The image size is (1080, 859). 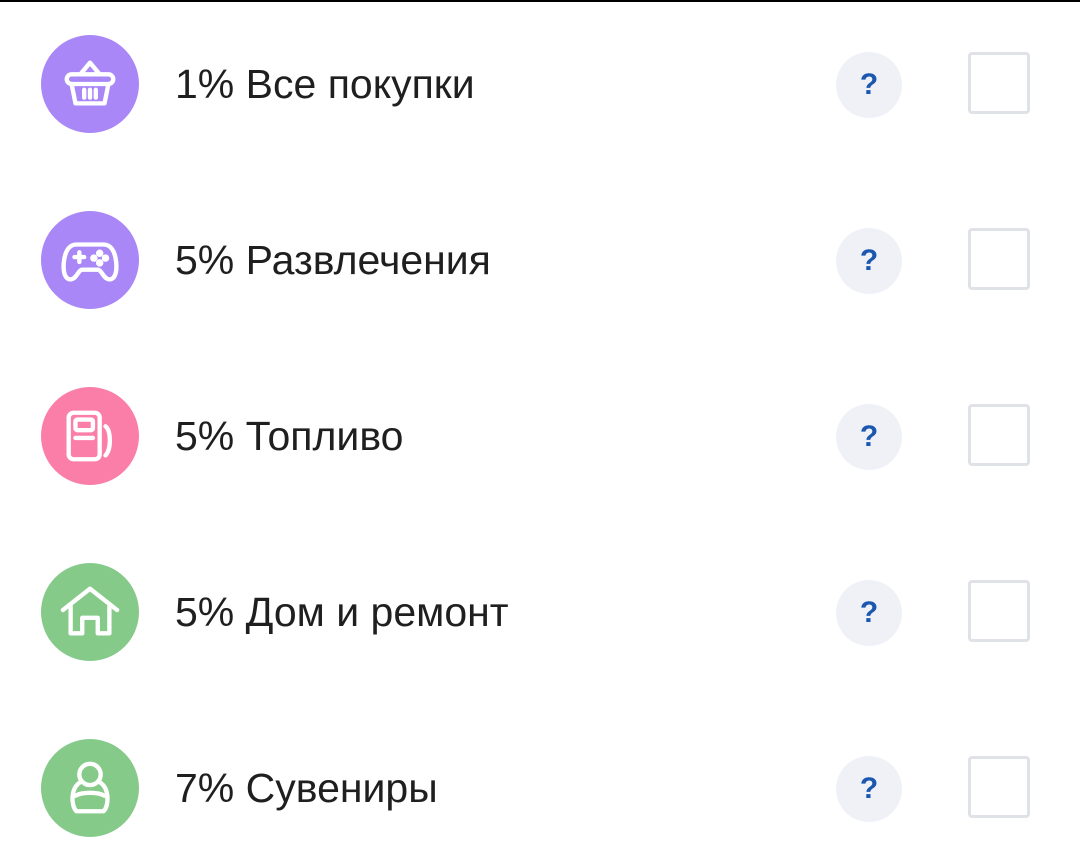 I want to click on shopping-basket-icon, so click(x=90, y=83).